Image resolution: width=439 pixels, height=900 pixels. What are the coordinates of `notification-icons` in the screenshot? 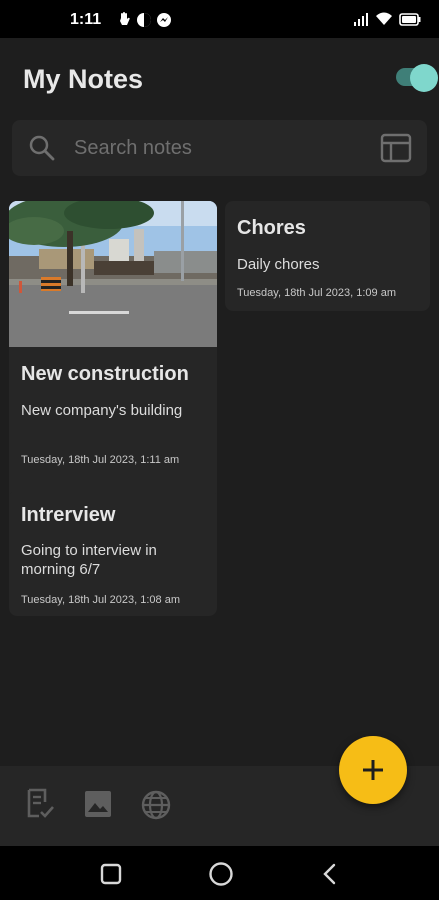 It's located at (145, 20).